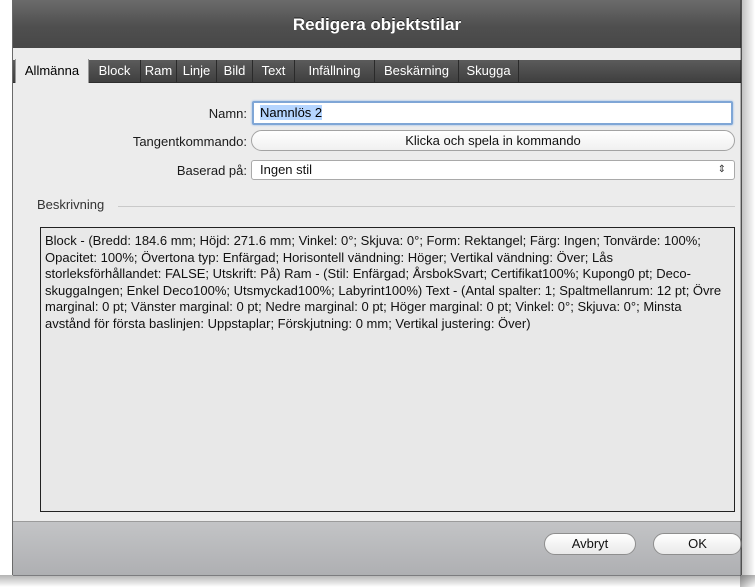 This screenshot has width=755, height=587. What do you see at coordinates (493, 170) in the screenshot?
I see `based-on-select: Ingen stil ⇕` at bounding box center [493, 170].